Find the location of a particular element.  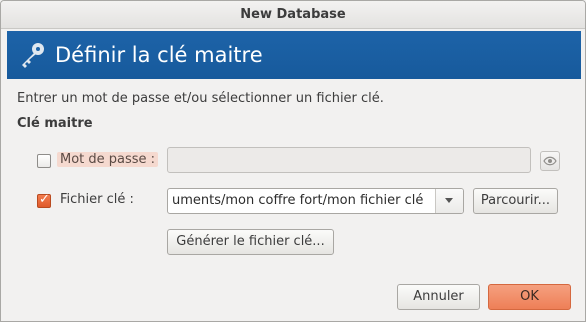

cancel-button-label: Annuler is located at coordinates (438, 296).